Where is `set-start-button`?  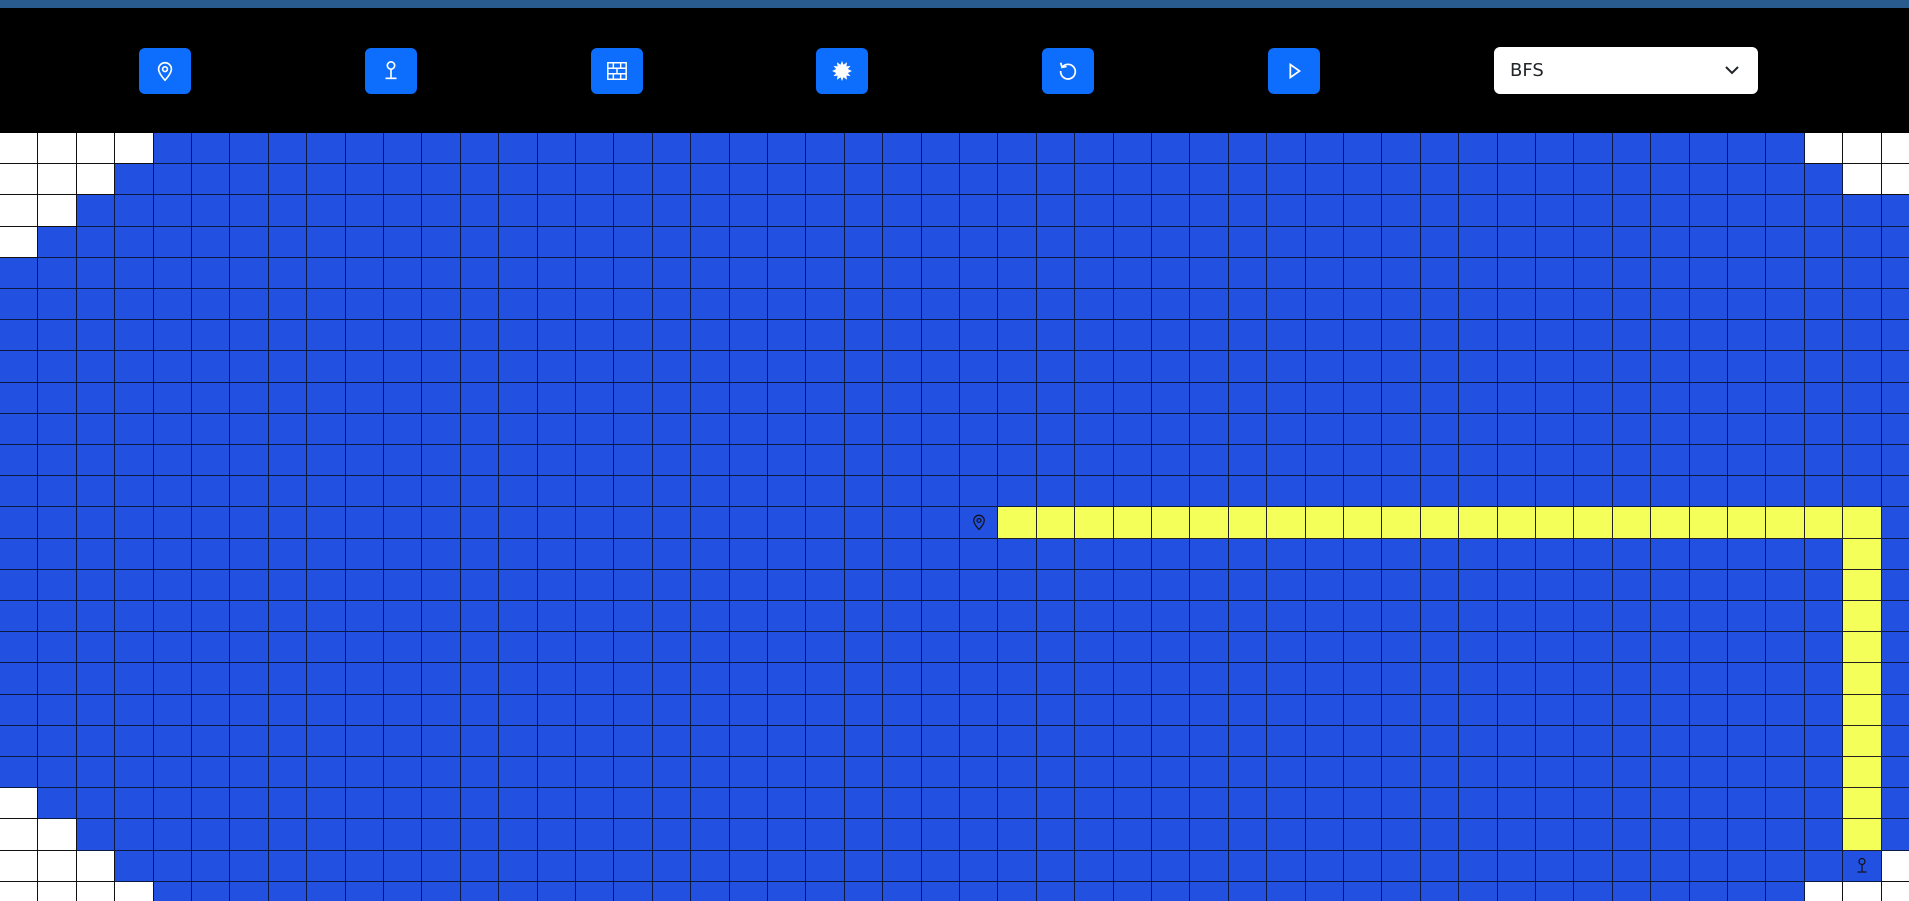 set-start-button is located at coordinates (165, 71).